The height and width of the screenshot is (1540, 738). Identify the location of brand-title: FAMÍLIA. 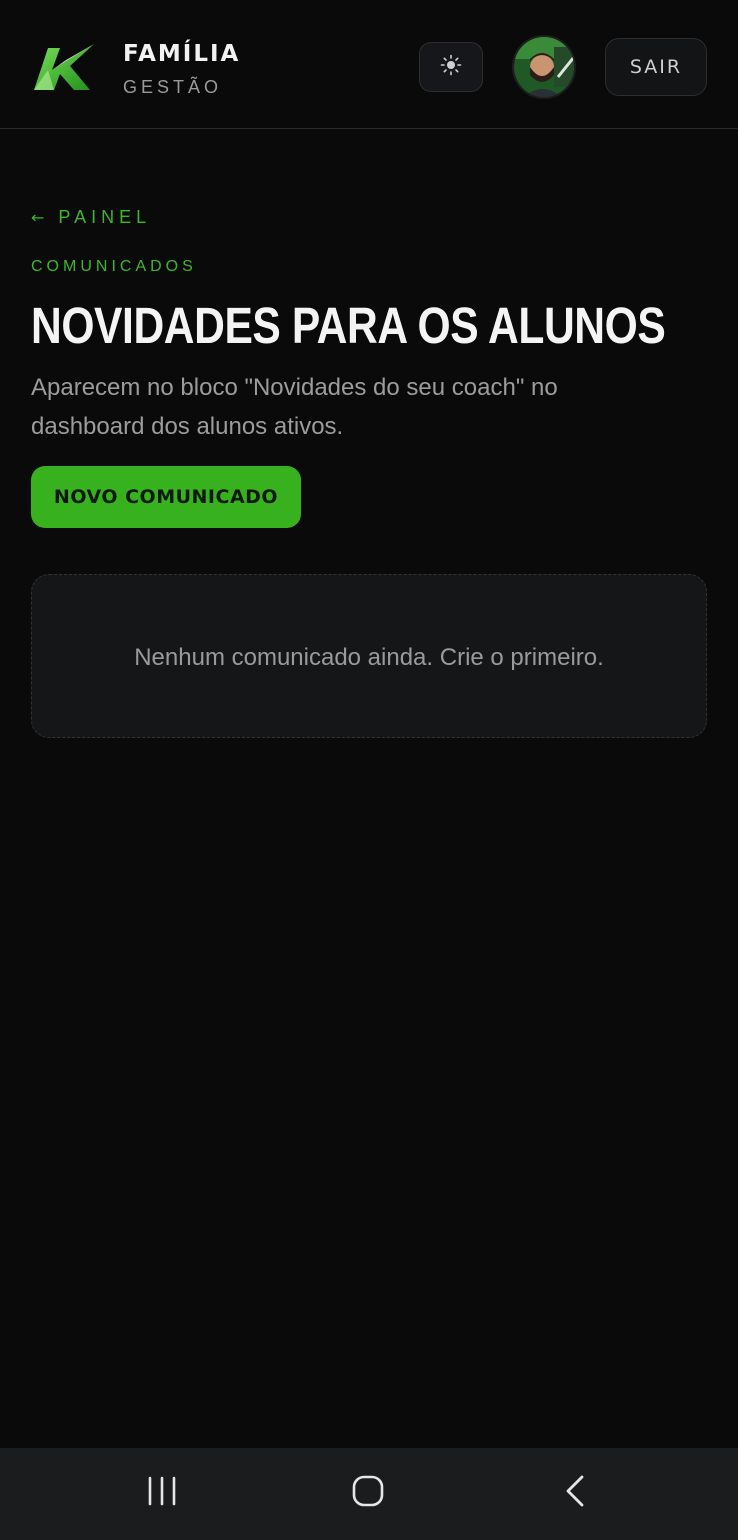
(182, 54).